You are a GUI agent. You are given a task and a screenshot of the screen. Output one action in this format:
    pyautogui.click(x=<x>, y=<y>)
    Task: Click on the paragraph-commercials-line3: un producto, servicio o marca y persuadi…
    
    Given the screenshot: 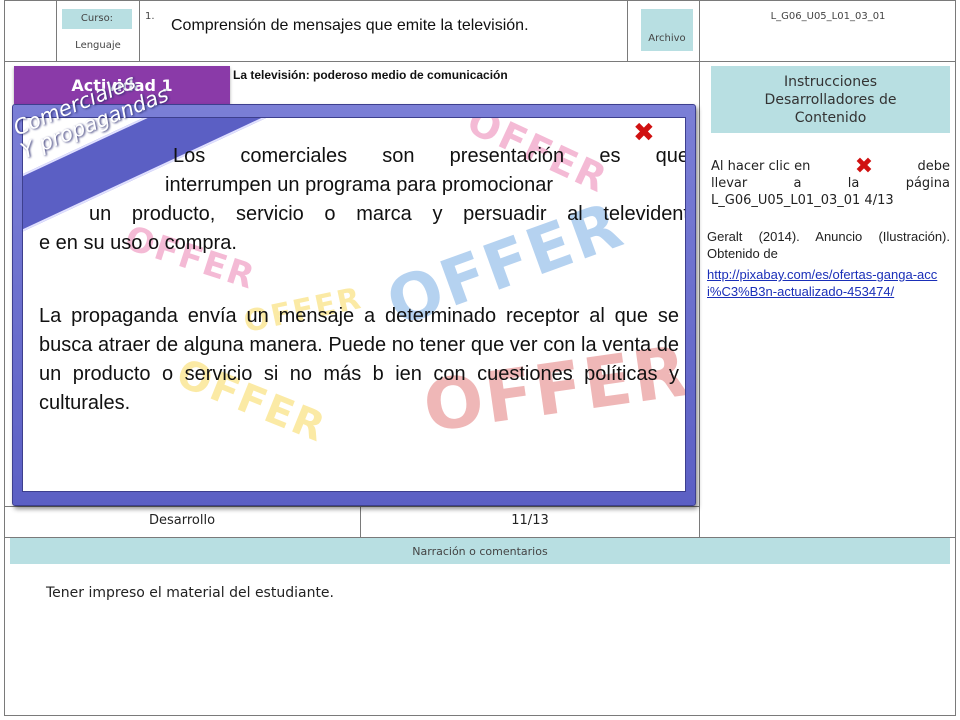 What is the action you would take?
    pyautogui.click(x=387, y=214)
    